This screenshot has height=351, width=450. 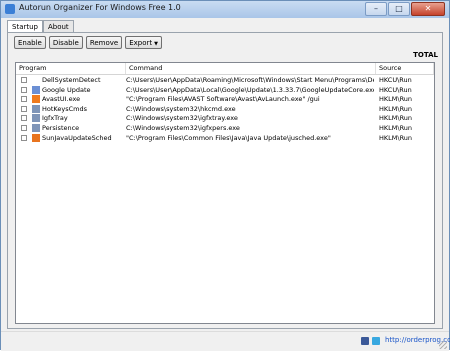 What do you see at coordinates (376, 9) in the screenshot?
I see `minimize-button: –` at bounding box center [376, 9].